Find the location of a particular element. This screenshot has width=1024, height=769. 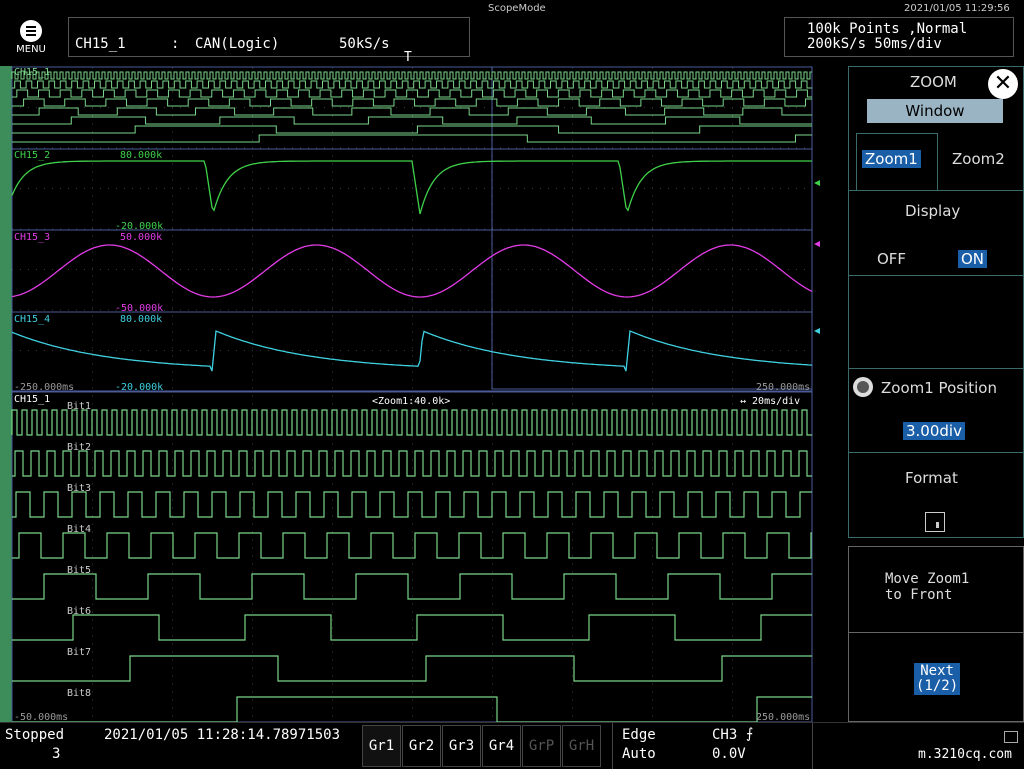

watermark: m.3210cq.com is located at coordinates (965, 754).